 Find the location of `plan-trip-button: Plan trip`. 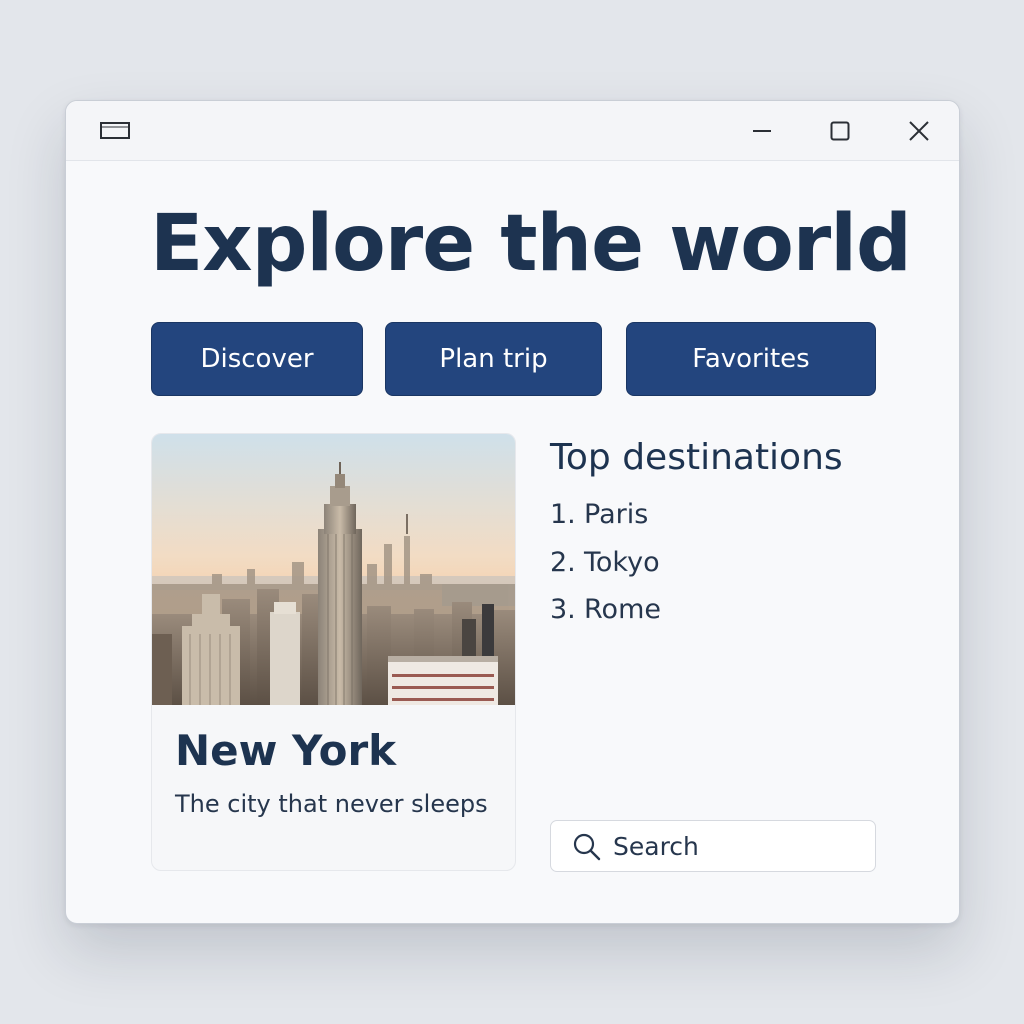

plan-trip-button: Plan trip is located at coordinates (493, 359).